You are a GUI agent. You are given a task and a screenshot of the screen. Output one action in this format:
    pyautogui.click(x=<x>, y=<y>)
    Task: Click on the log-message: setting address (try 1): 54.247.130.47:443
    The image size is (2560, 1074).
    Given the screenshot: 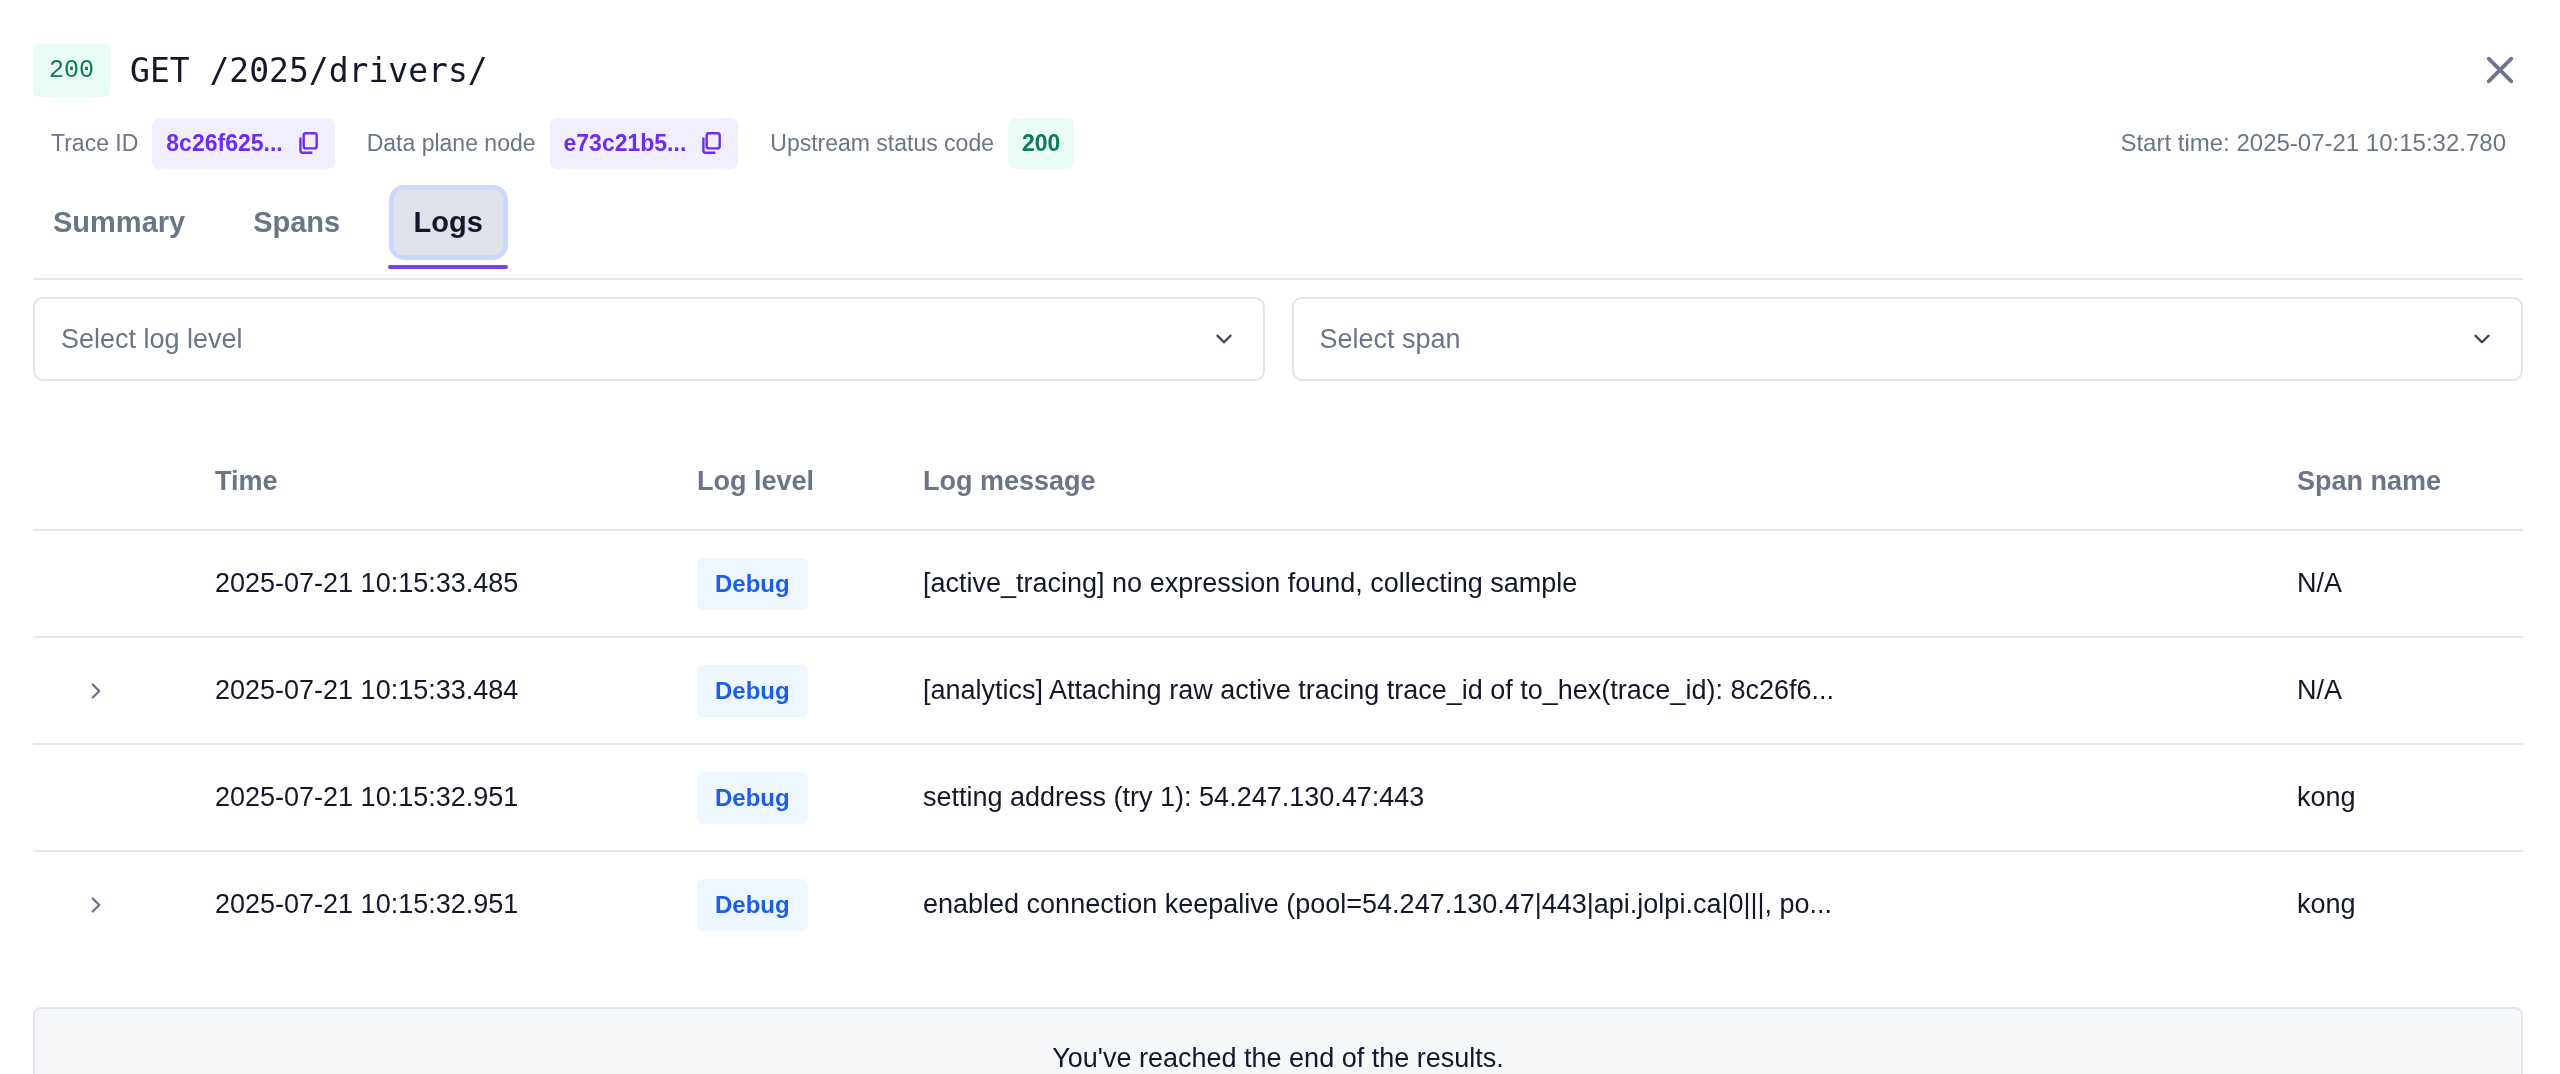 What is the action you would take?
    pyautogui.click(x=1174, y=797)
    